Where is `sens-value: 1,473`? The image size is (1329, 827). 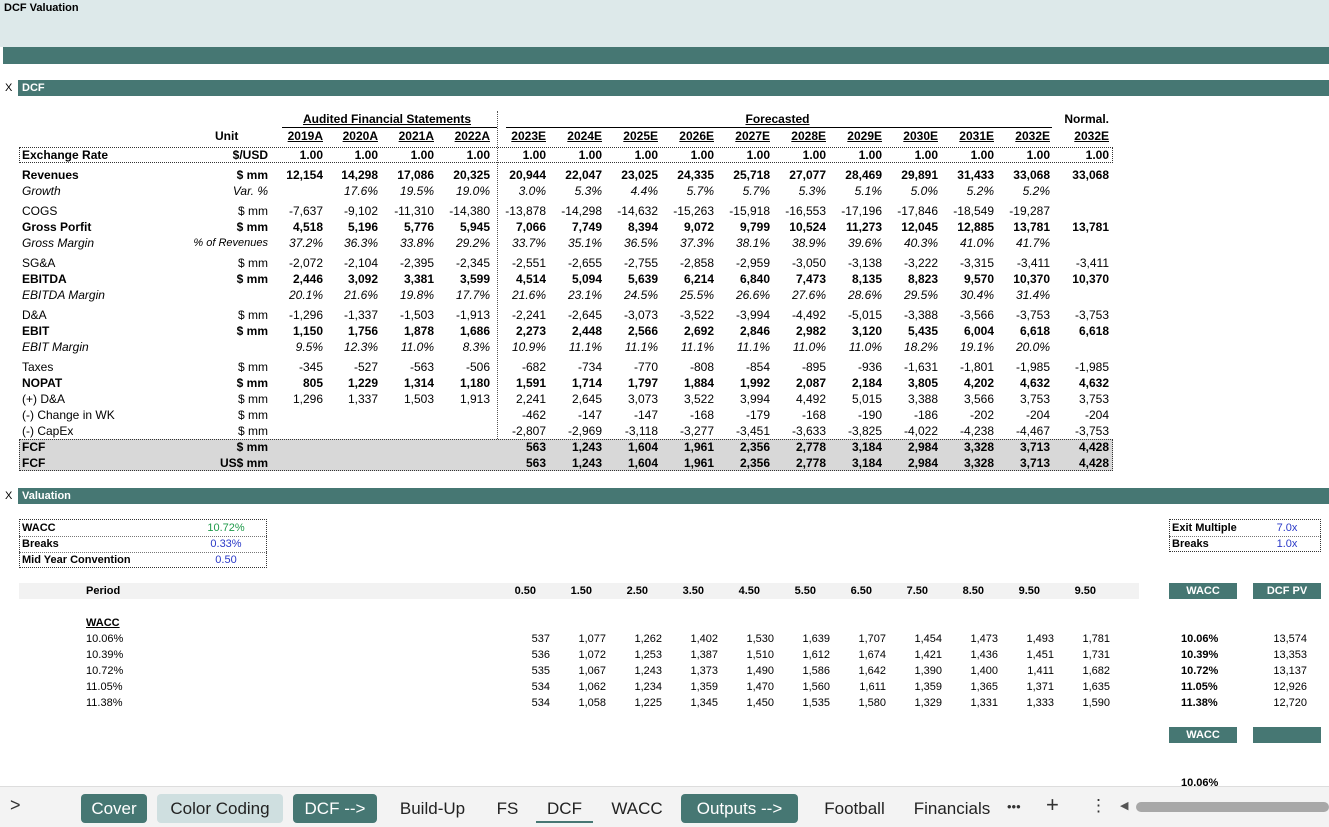
sens-value: 1,473 is located at coordinates (973, 639).